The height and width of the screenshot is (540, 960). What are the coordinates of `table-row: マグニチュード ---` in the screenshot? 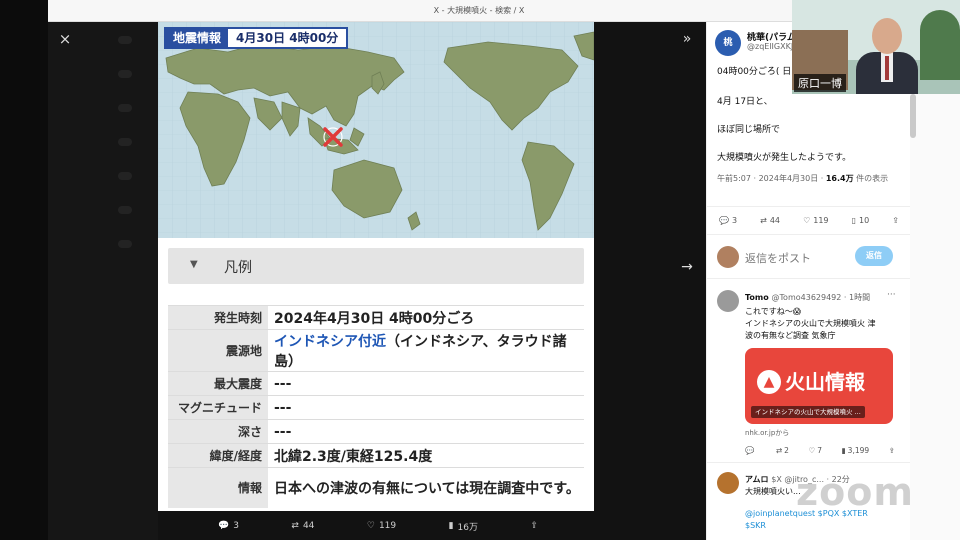 It's located at (376, 407).